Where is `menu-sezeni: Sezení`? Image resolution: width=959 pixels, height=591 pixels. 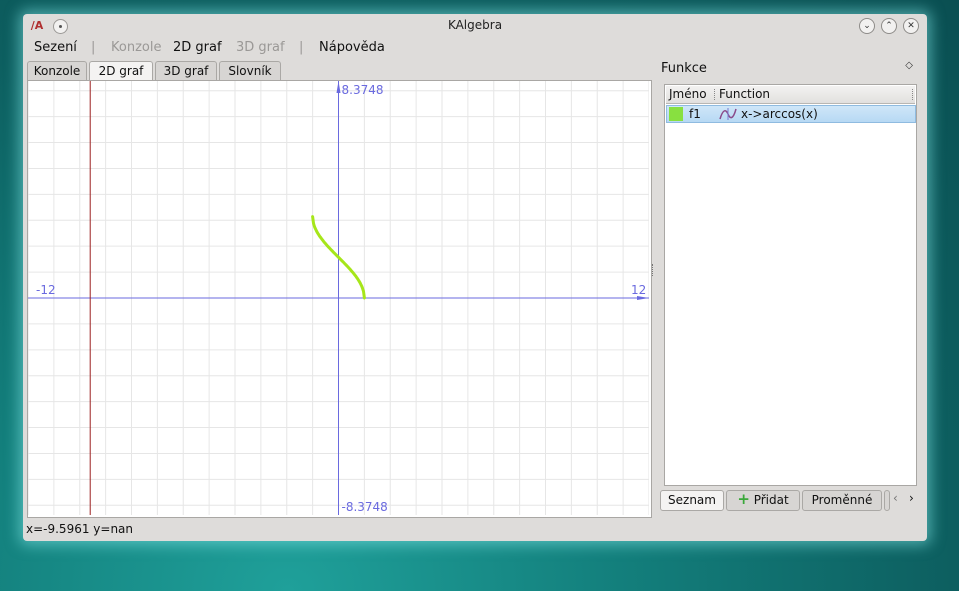
menu-sezeni: Sezení is located at coordinates (55, 47).